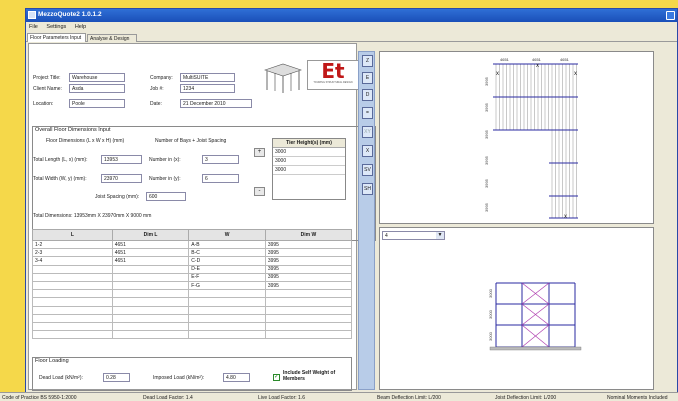  I want to click on table-cell: F-G, so click(227, 285).